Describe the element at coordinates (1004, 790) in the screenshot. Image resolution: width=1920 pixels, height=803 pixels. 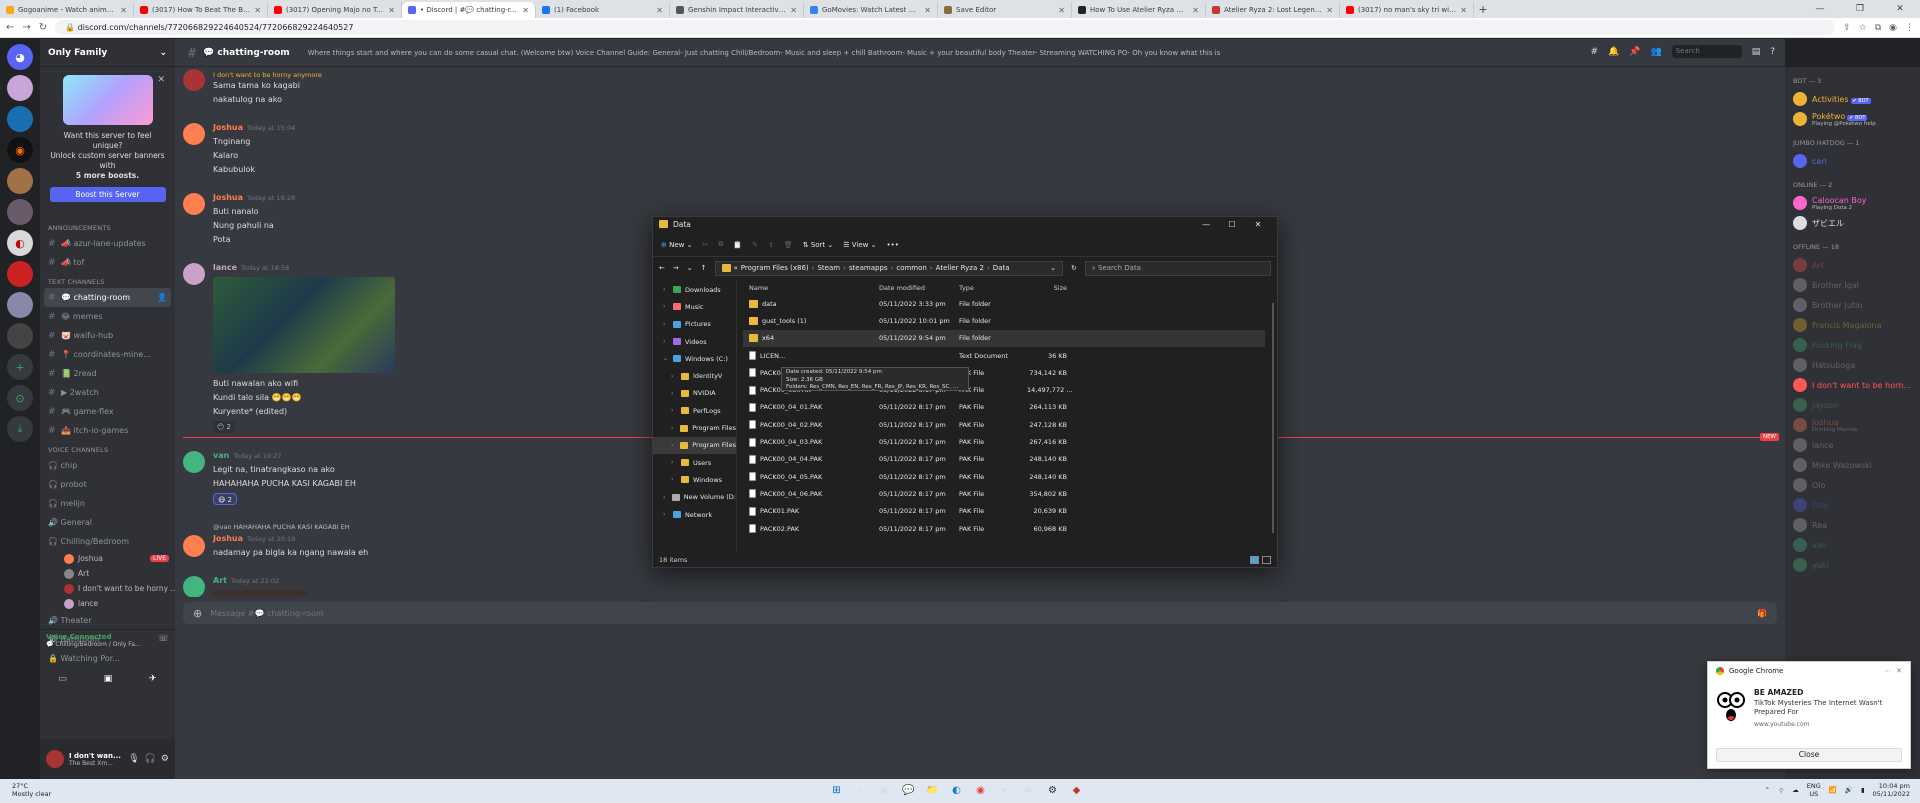
I see `app-icon: ✦` at that location.